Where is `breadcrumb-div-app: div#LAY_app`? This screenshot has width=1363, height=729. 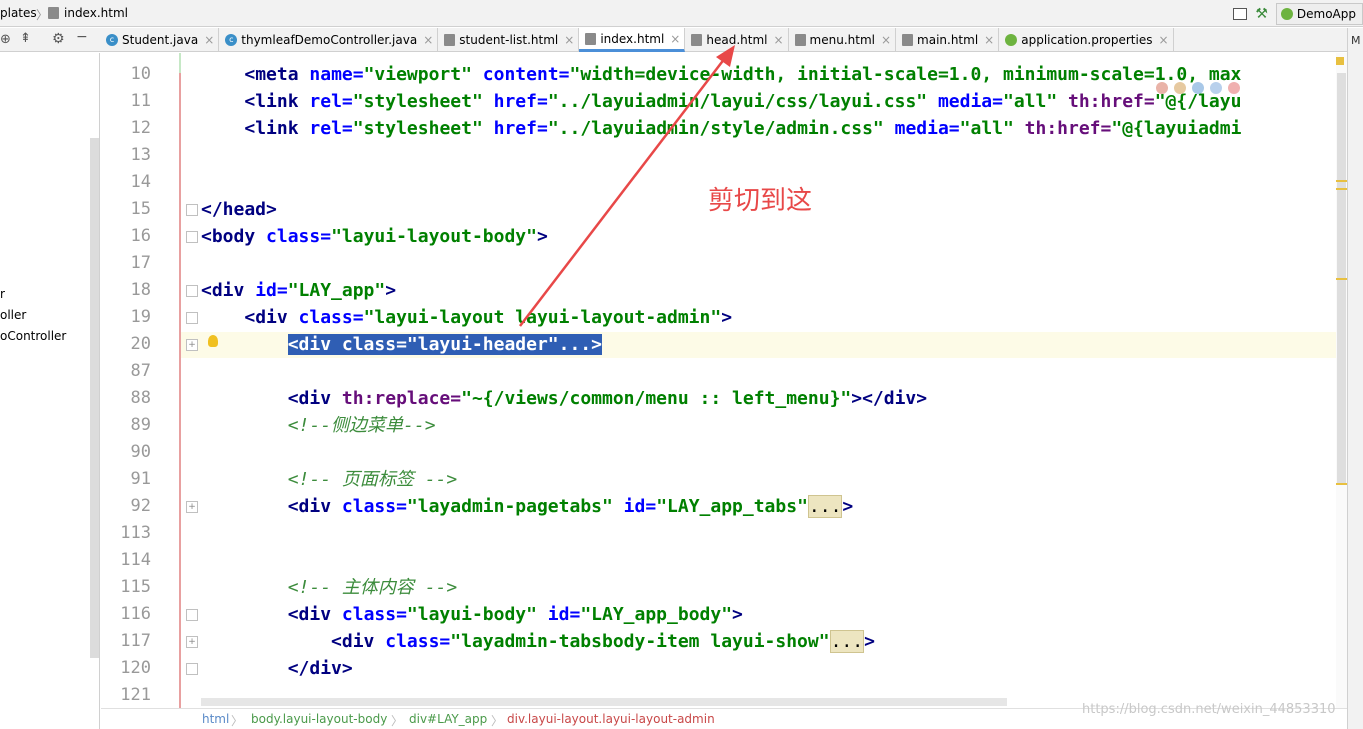 breadcrumb-div-app: div#LAY_app is located at coordinates (448, 719).